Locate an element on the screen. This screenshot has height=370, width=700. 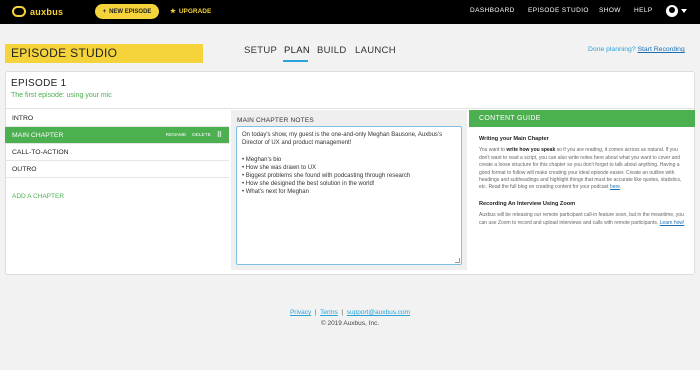
notes-bullet: • How she was drawn to UX is located at coordinates (279, 167).